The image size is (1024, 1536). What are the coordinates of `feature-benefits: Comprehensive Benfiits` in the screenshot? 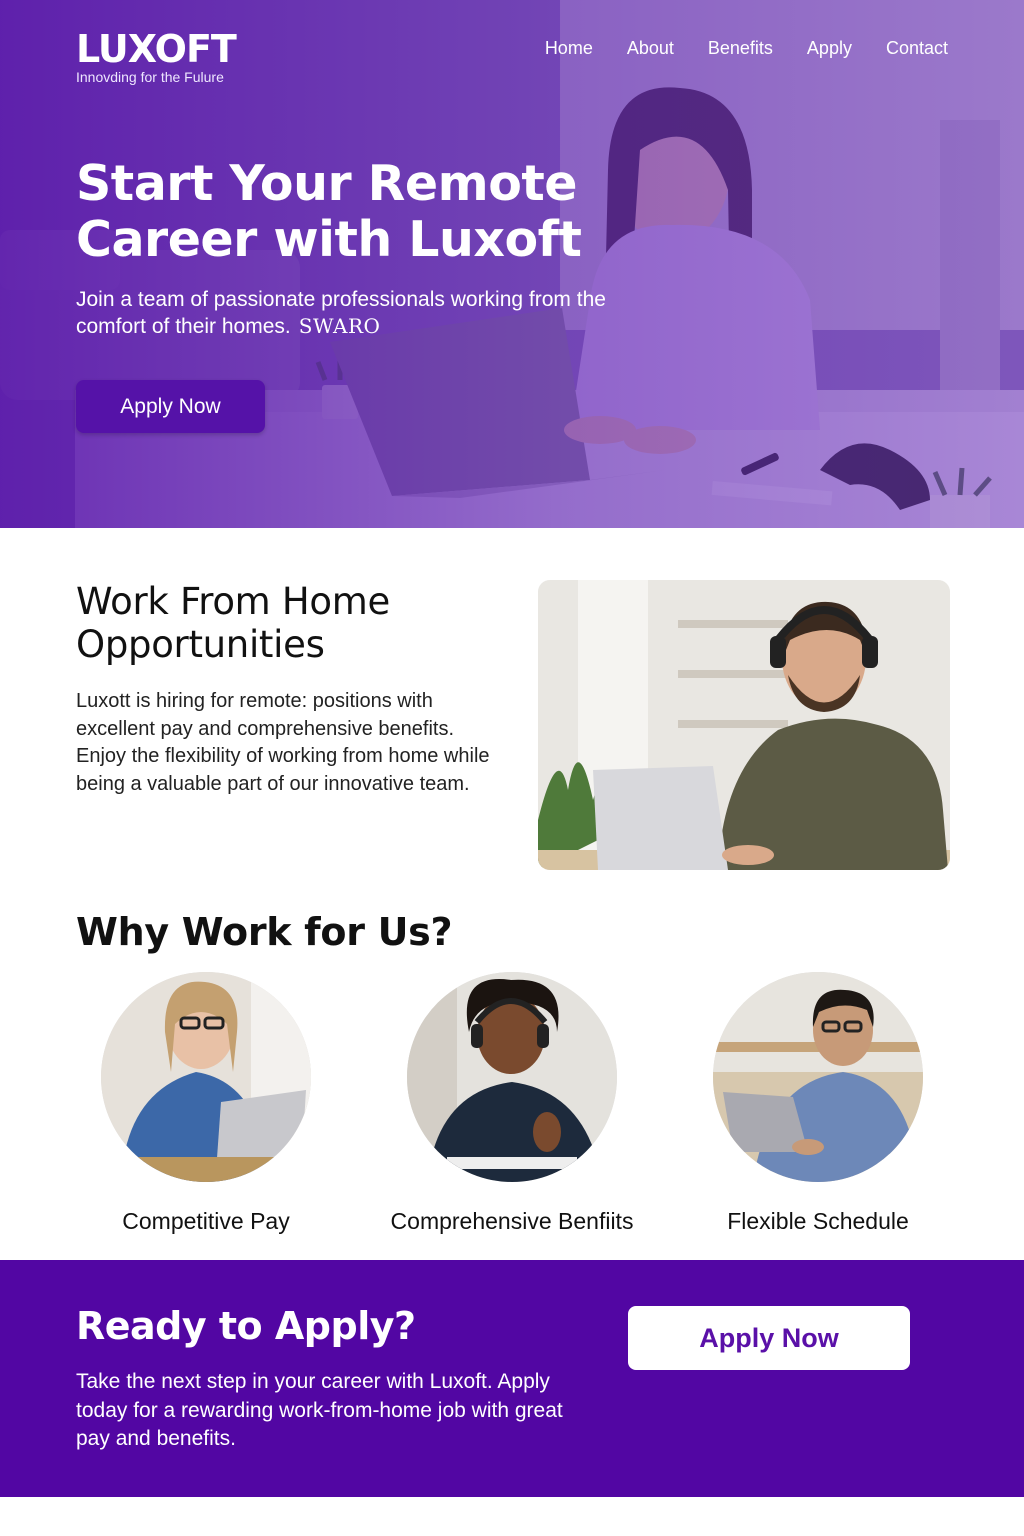 It's located at (512, 1103).